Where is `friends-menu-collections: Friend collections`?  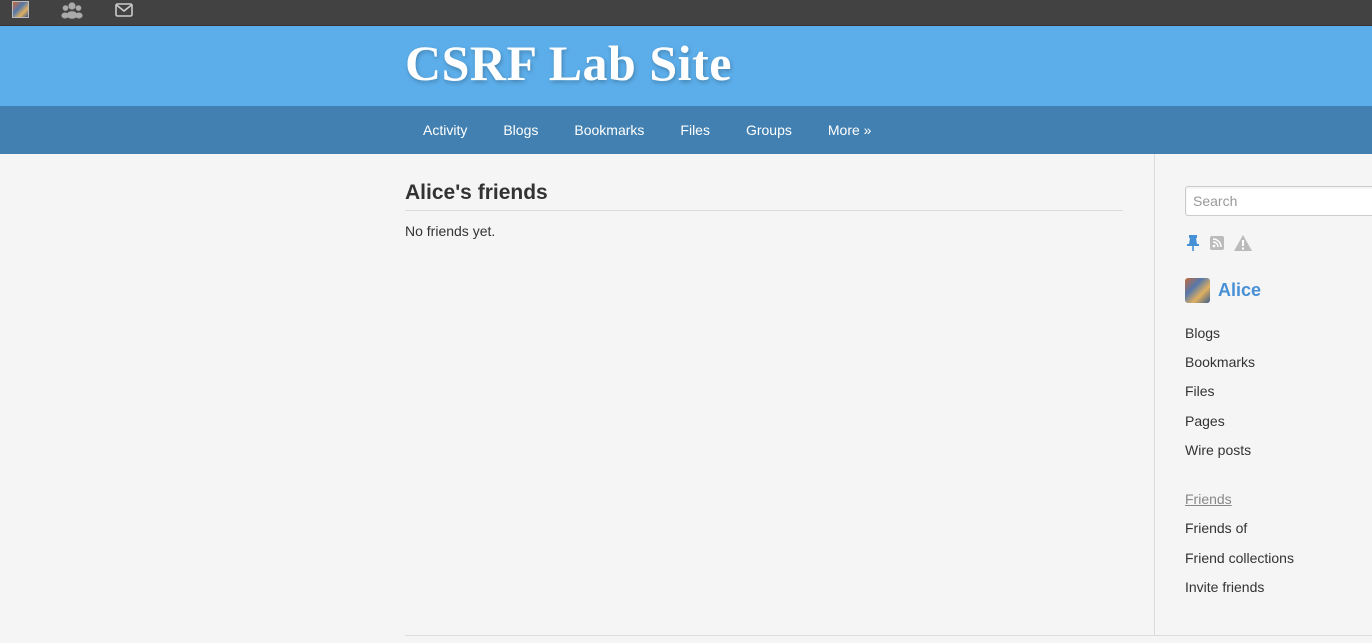
friends-menu-collections: Friend collections is located at coordinates (1239, 562).